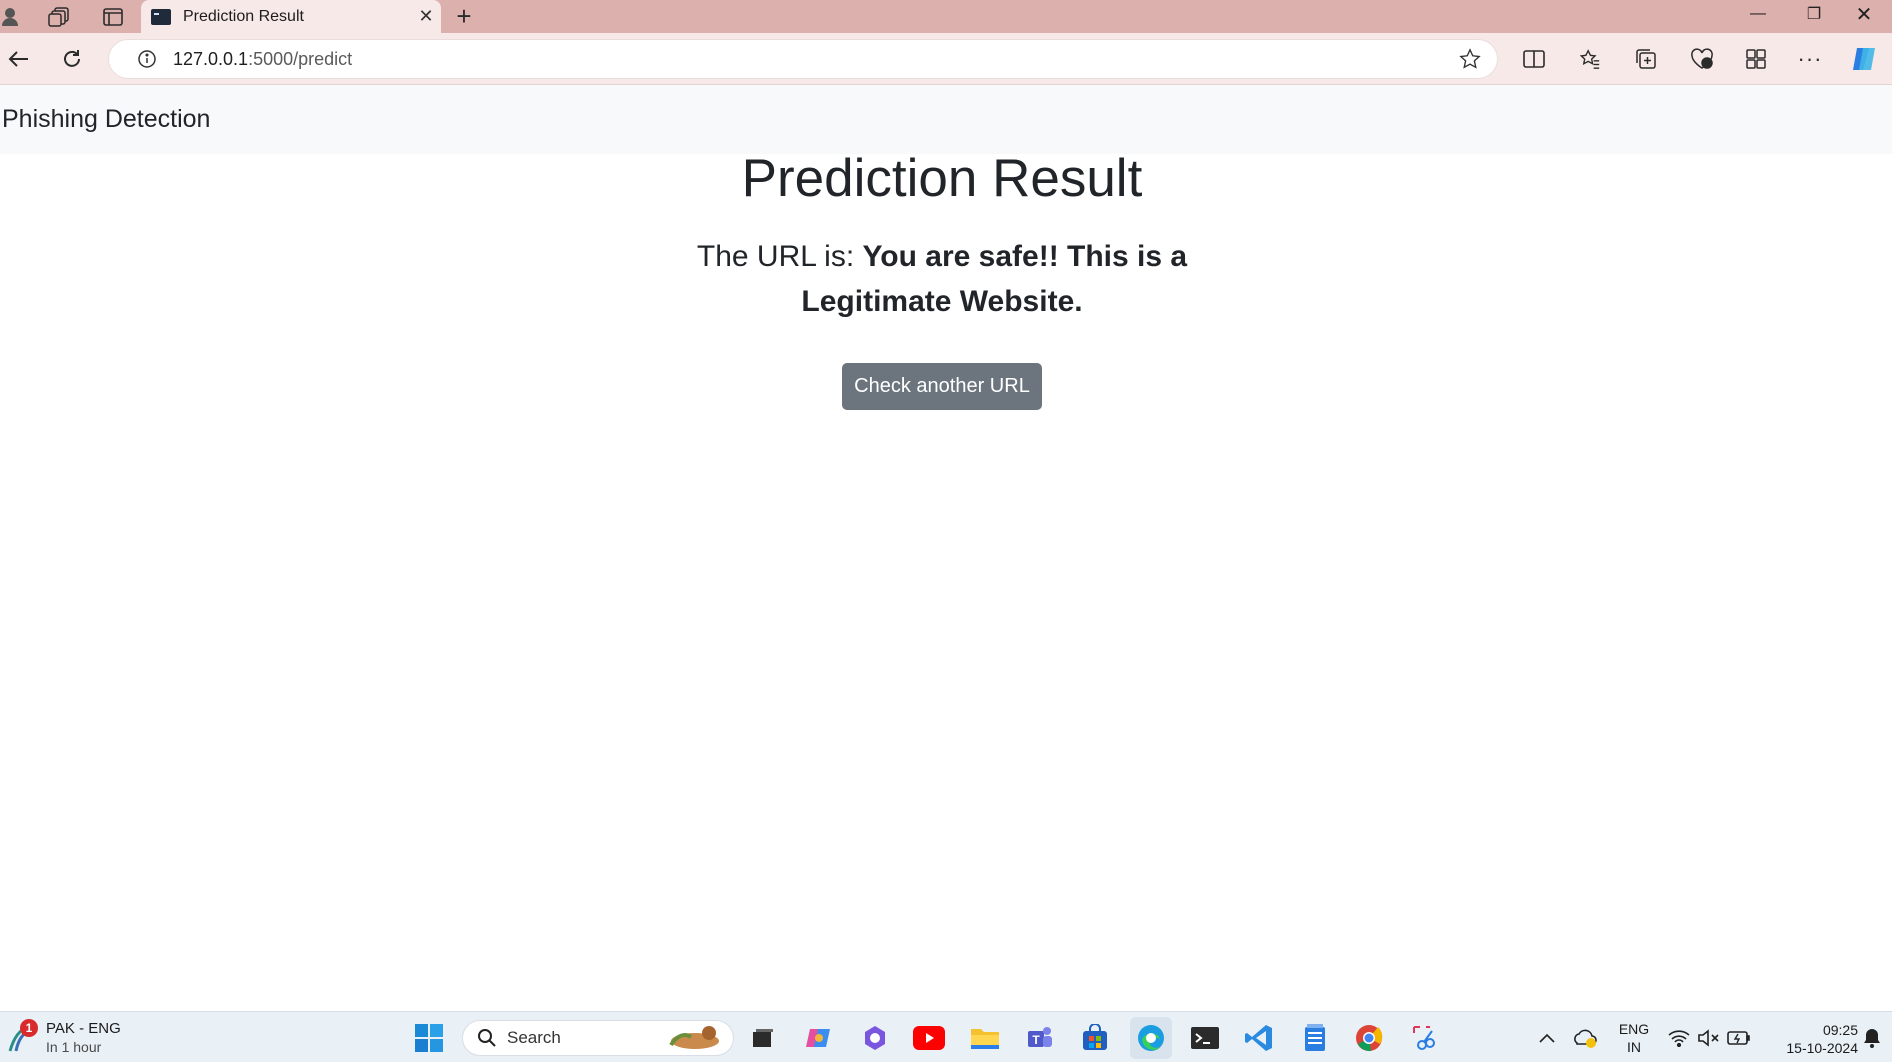 This screenshot has height=1062, width=1892. I want to click on more-menu-icon: ···, so click(1810, 59).